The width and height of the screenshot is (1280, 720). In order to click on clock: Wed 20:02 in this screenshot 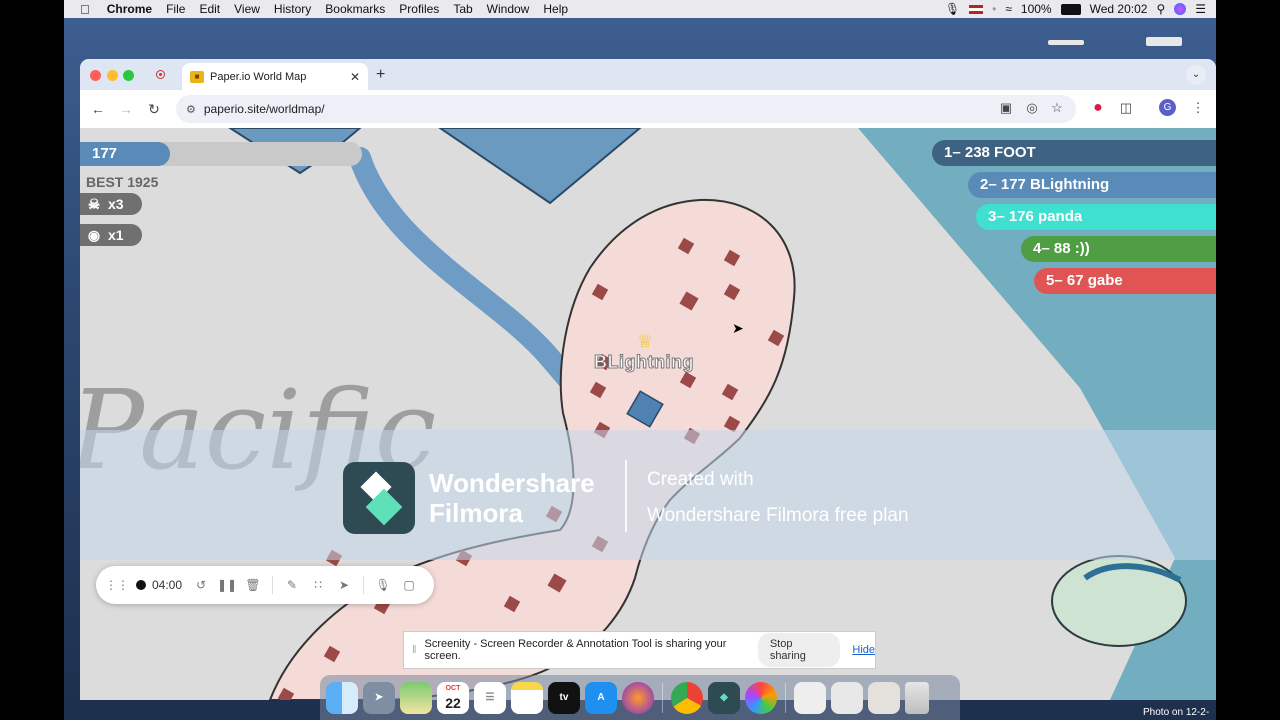, I will do `click(1119, 9)`.